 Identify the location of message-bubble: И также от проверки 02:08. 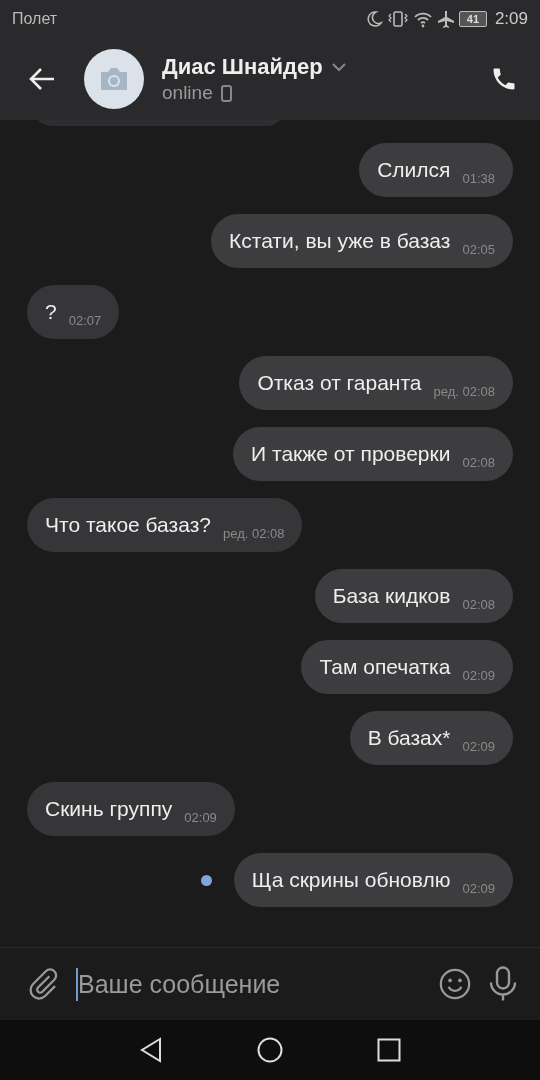
(373, 454).